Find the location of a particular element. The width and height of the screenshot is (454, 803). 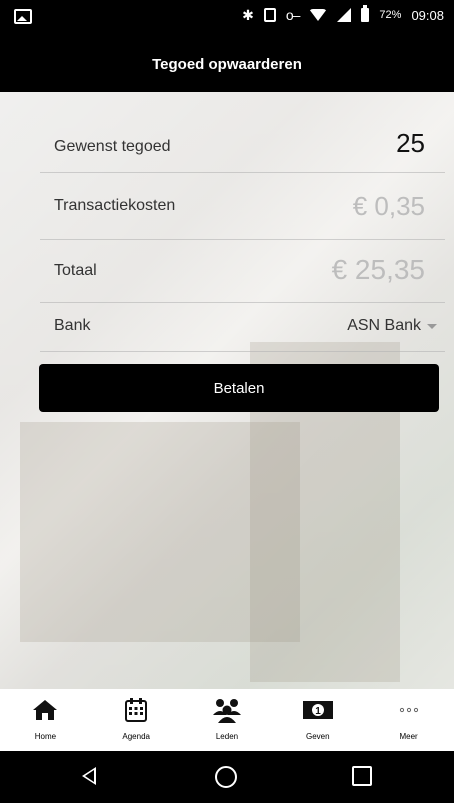

tab-leden-label: Leden is located at coordinates (227, 736).